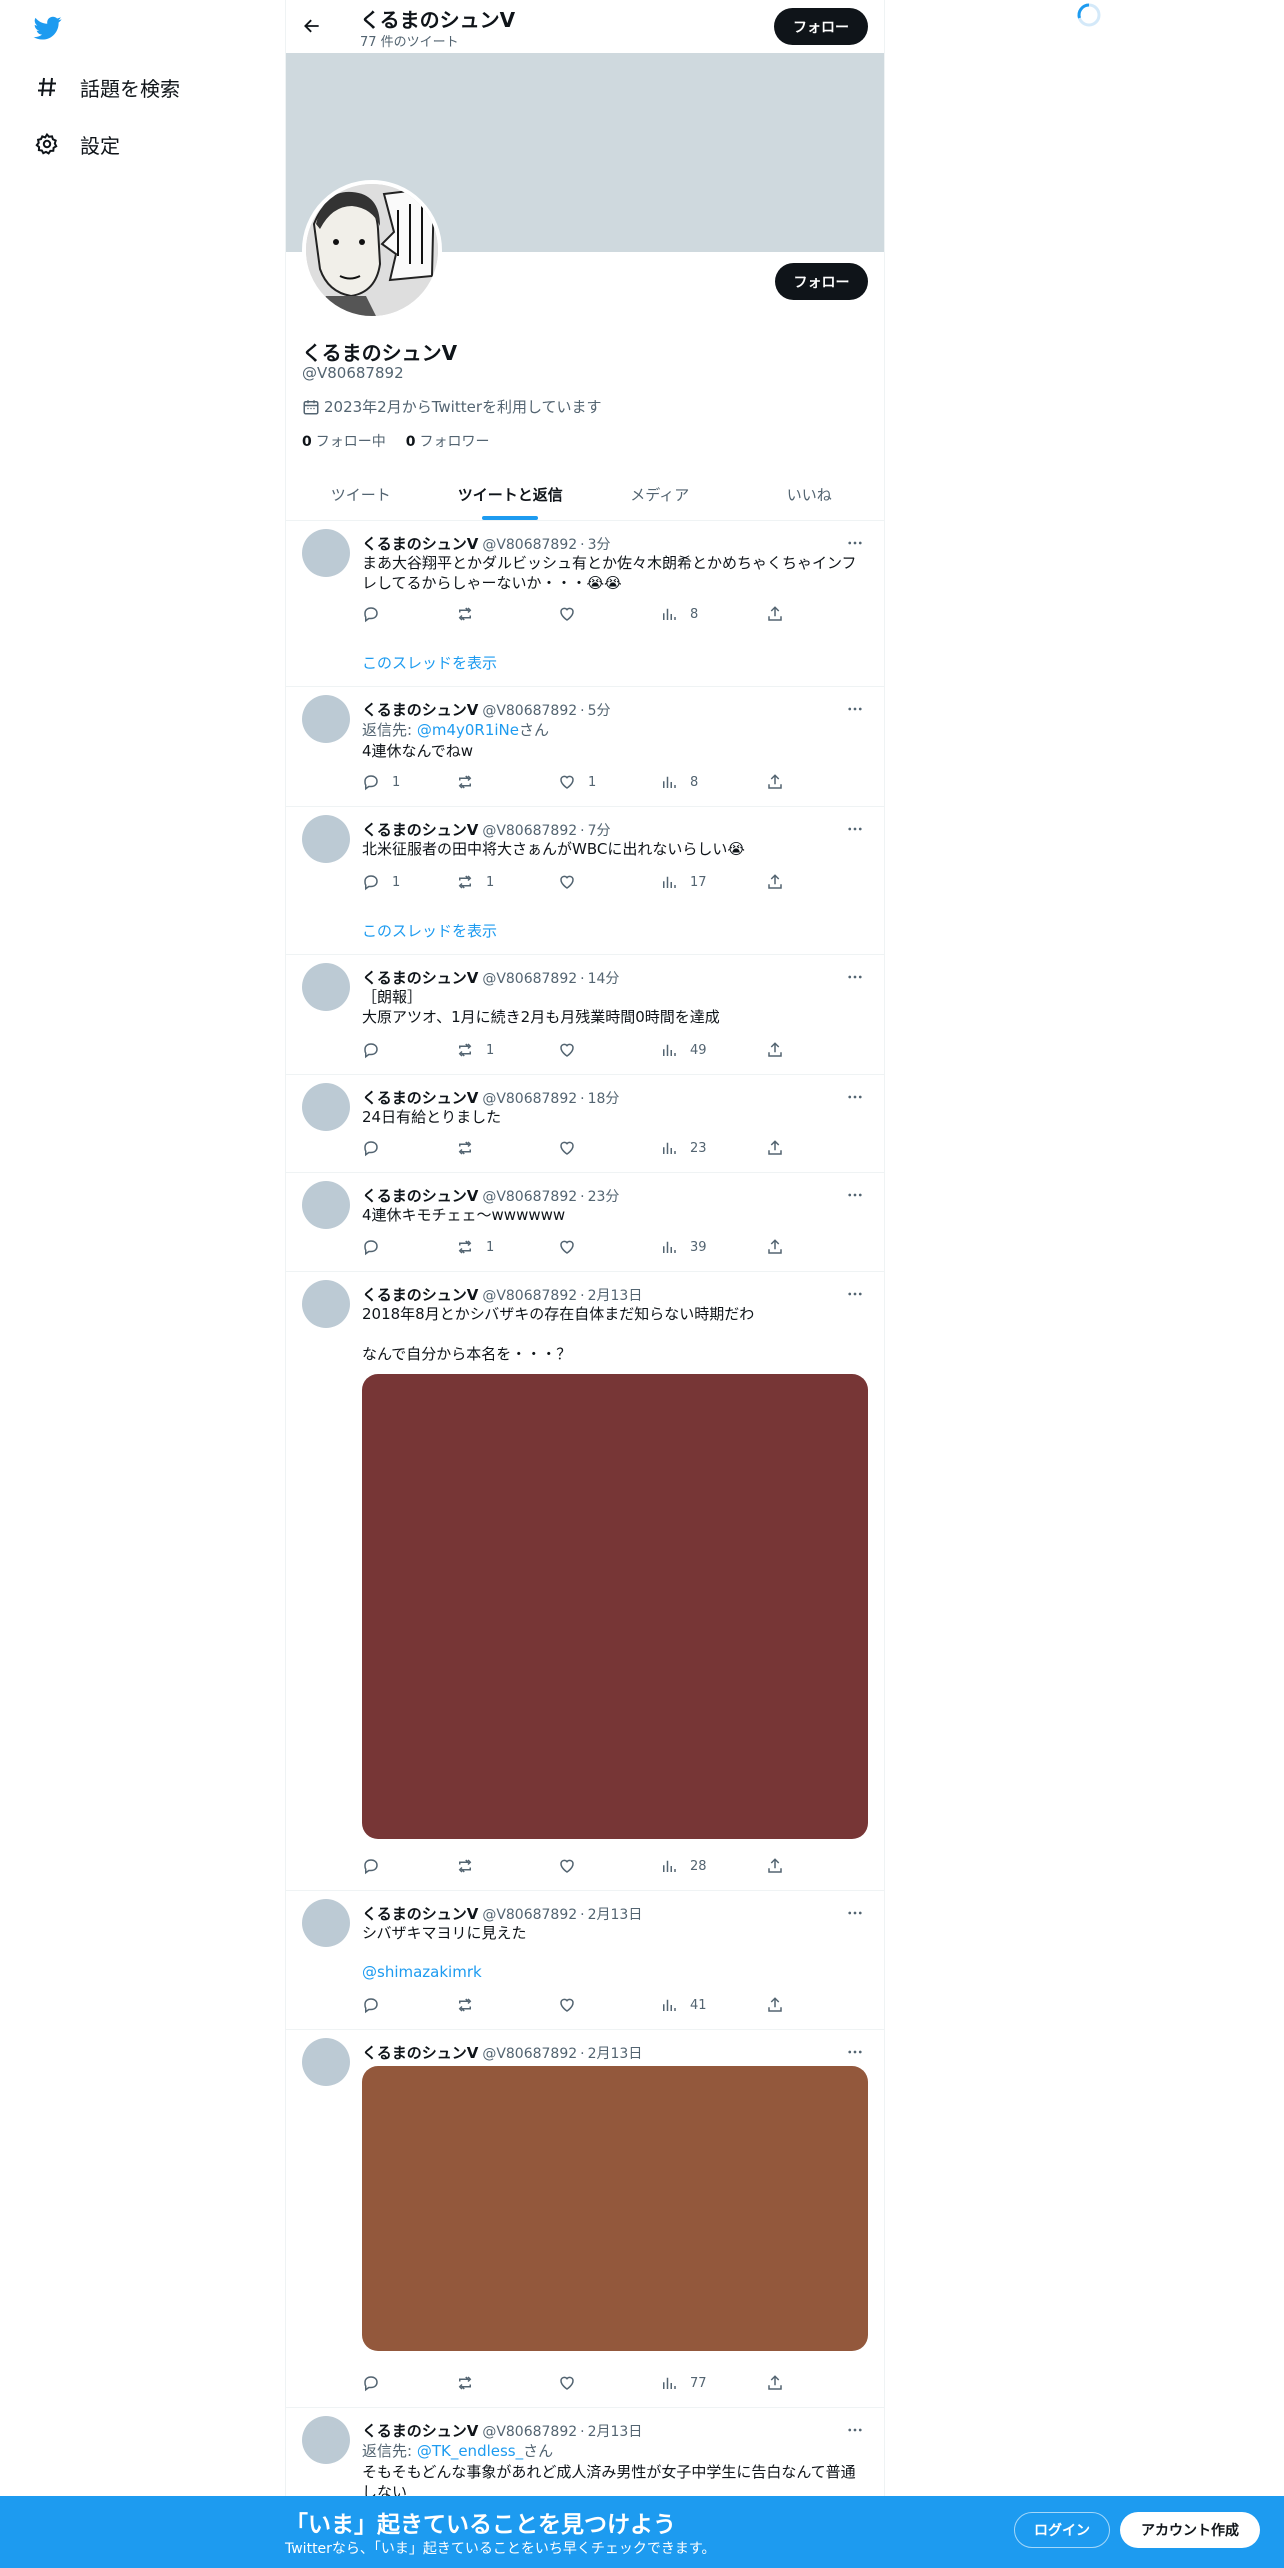 Image resolution: width=1284 pixels, height=2568 pixels. Describe the element at coordinates (448, 441) in the screenshot. I see `followers-link: 0 フォロワー` at that location.